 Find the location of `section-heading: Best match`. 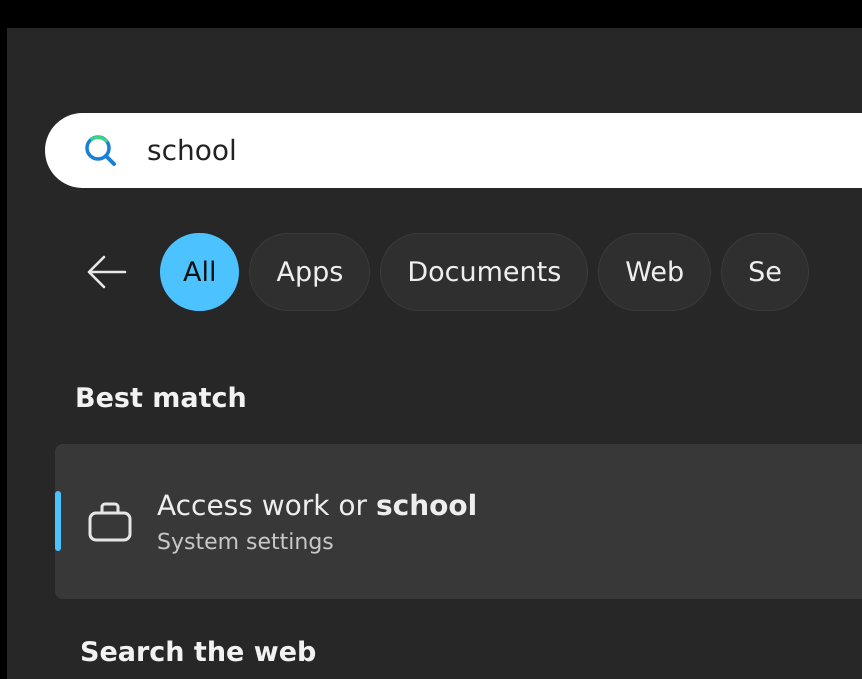

section-heading: Best match is located at coordinates (161, 398).